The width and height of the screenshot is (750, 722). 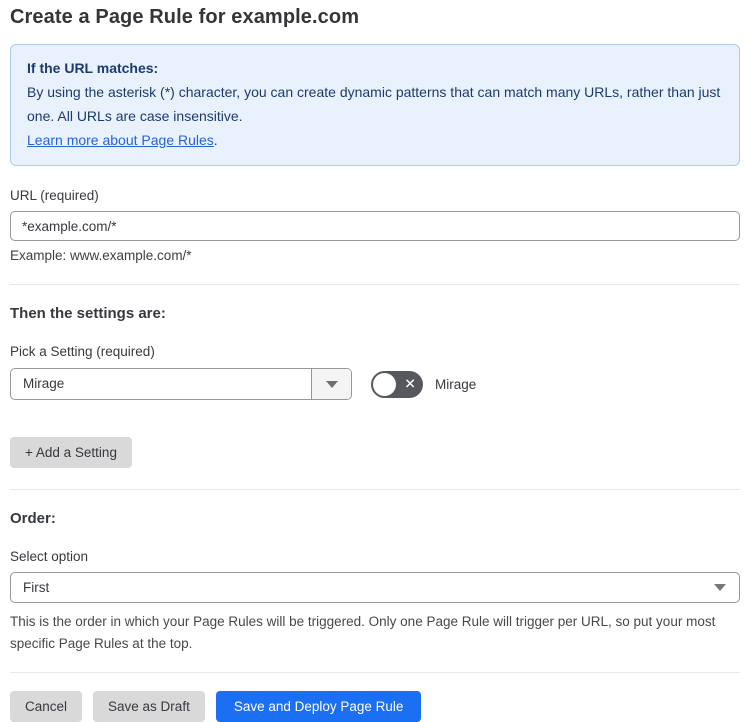 What do you see at coordinates (410, 383) in the screenshot?
I see `toggle-off-x-icon: ✕` at bounding box center [410, 383].